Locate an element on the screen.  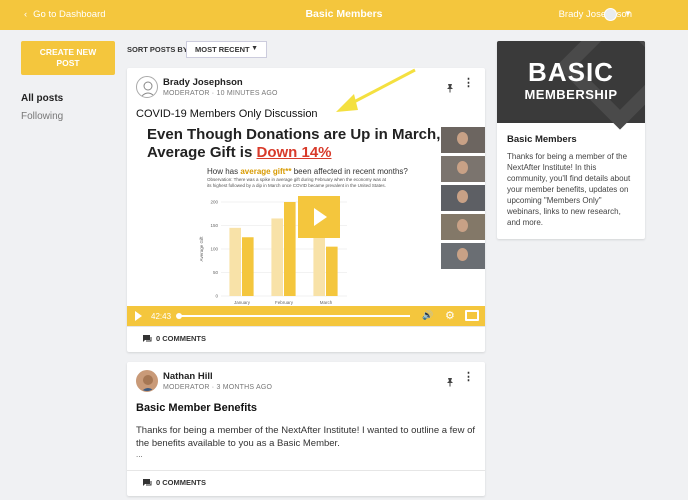
create-new-post-button: CREATE NEW POST is located at coordinates (68, 58).